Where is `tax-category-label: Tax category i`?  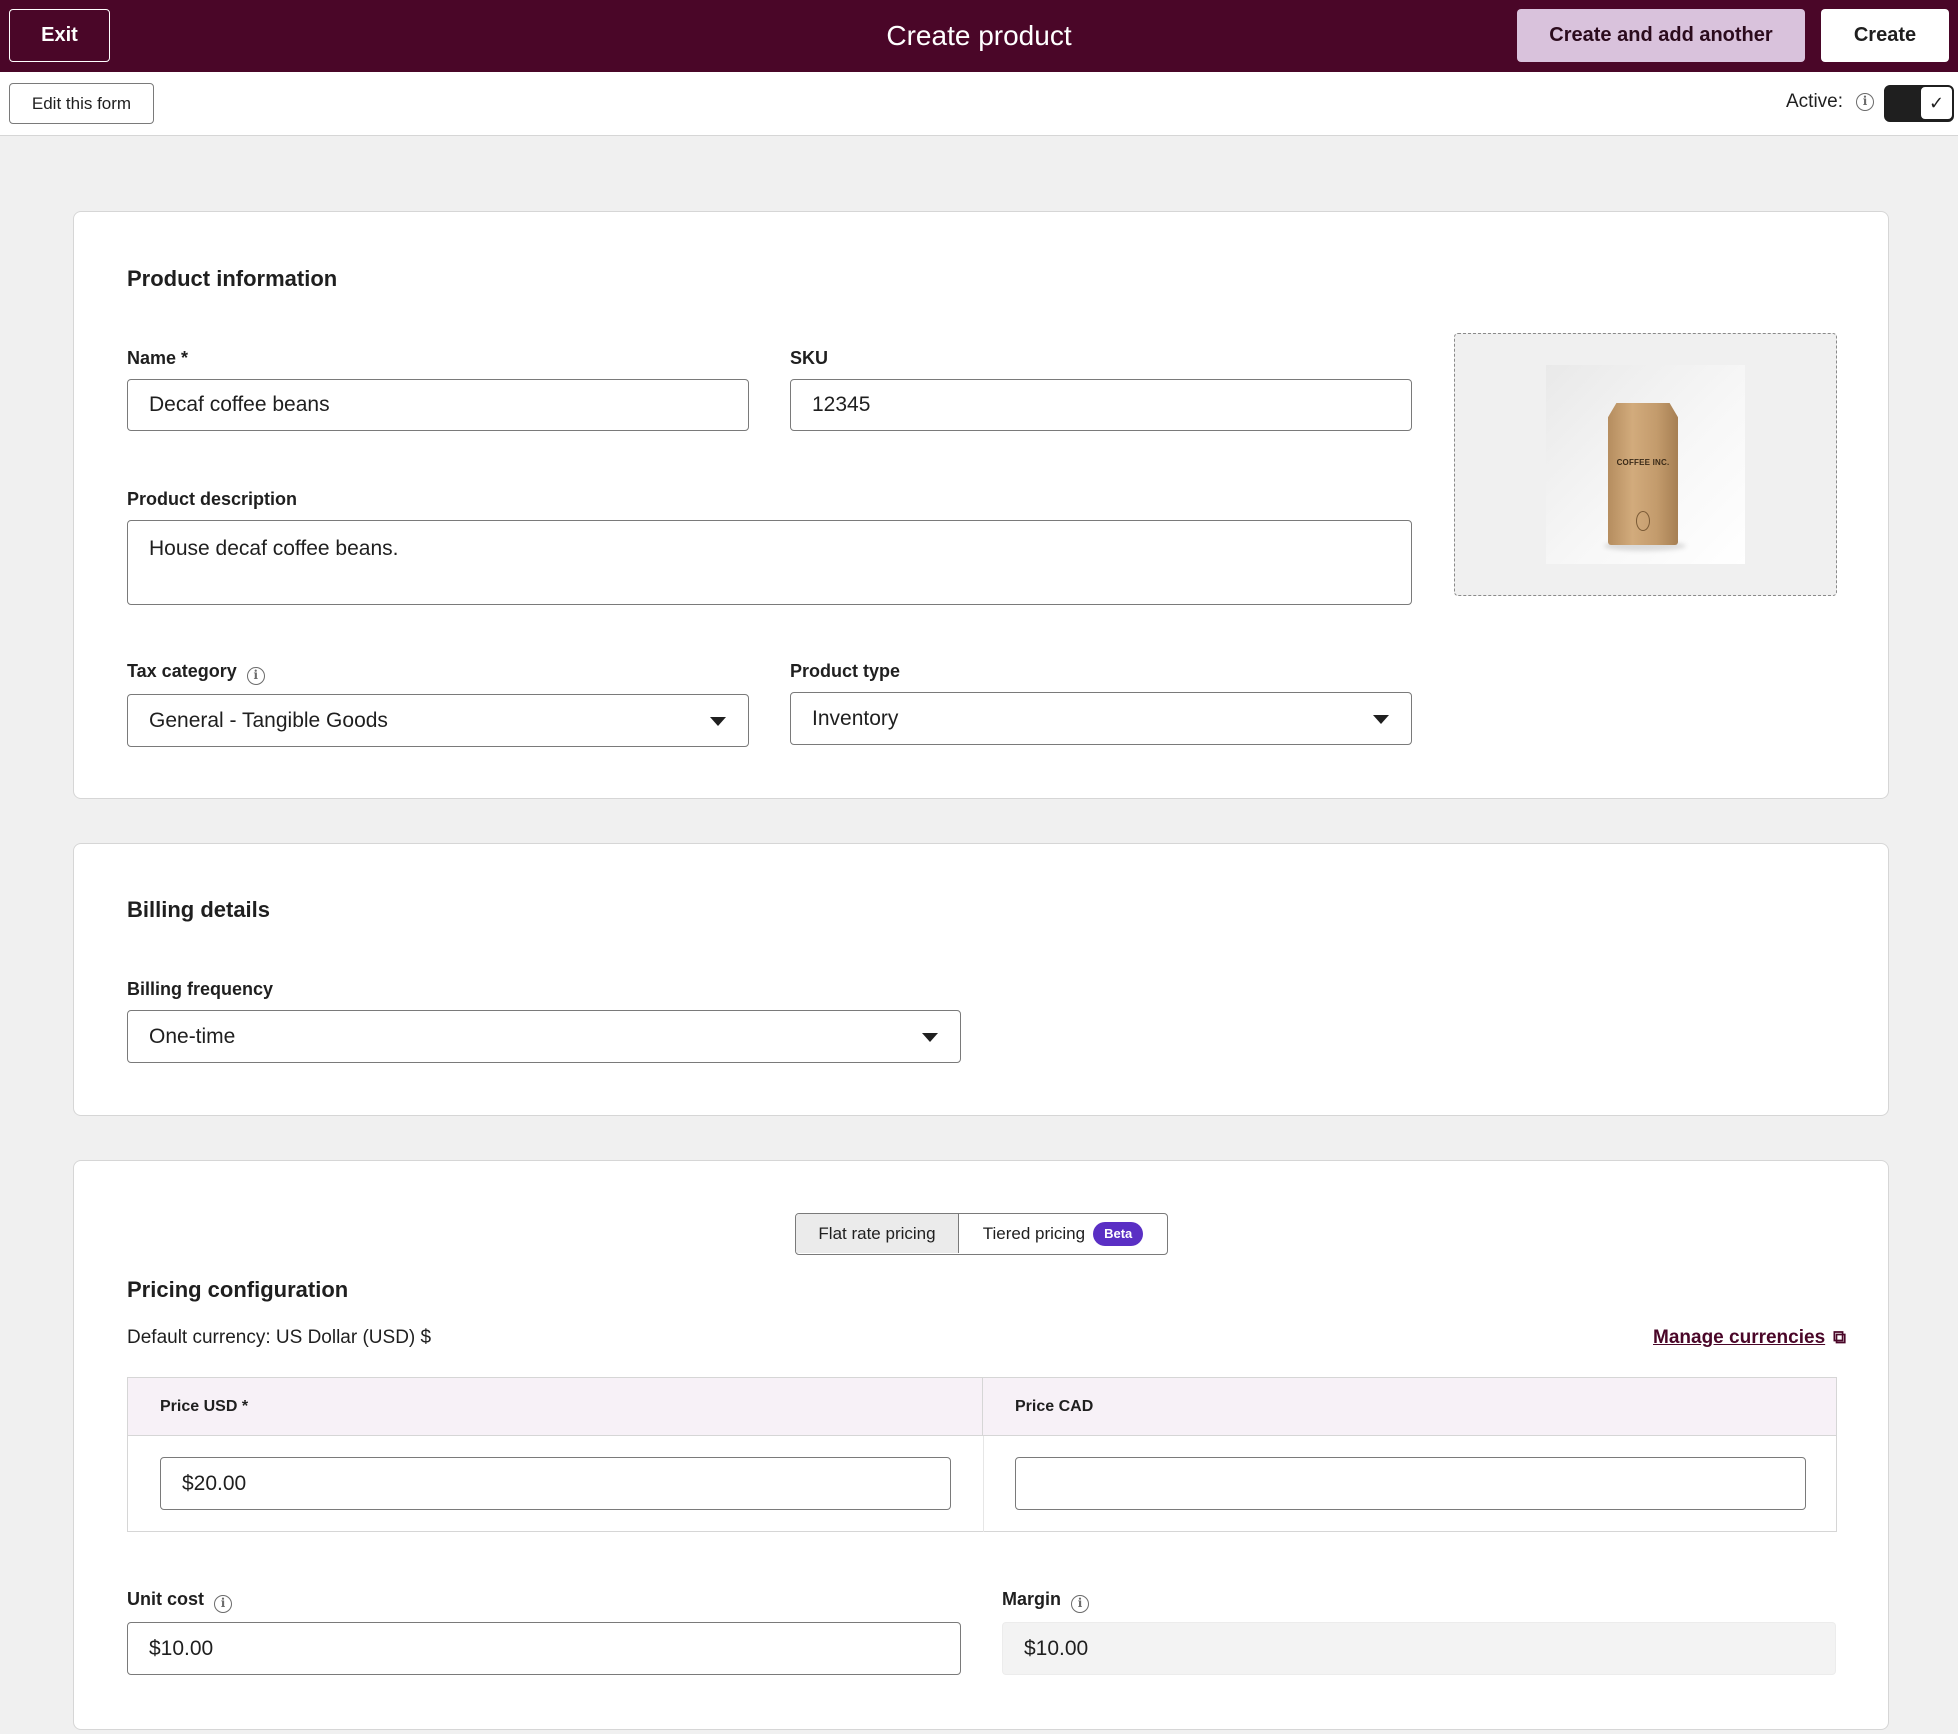
tax-category-label: Tax category i is located at coordinates (196, 673).